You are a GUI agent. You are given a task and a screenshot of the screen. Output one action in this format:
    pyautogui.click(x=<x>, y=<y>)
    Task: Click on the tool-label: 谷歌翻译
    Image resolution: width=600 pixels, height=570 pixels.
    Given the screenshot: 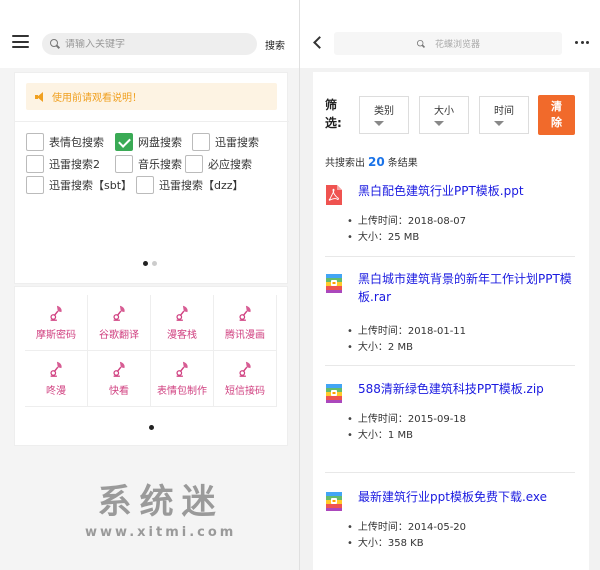 What is the action you would take?
    pyautogui.click(x=119, y=335)
    